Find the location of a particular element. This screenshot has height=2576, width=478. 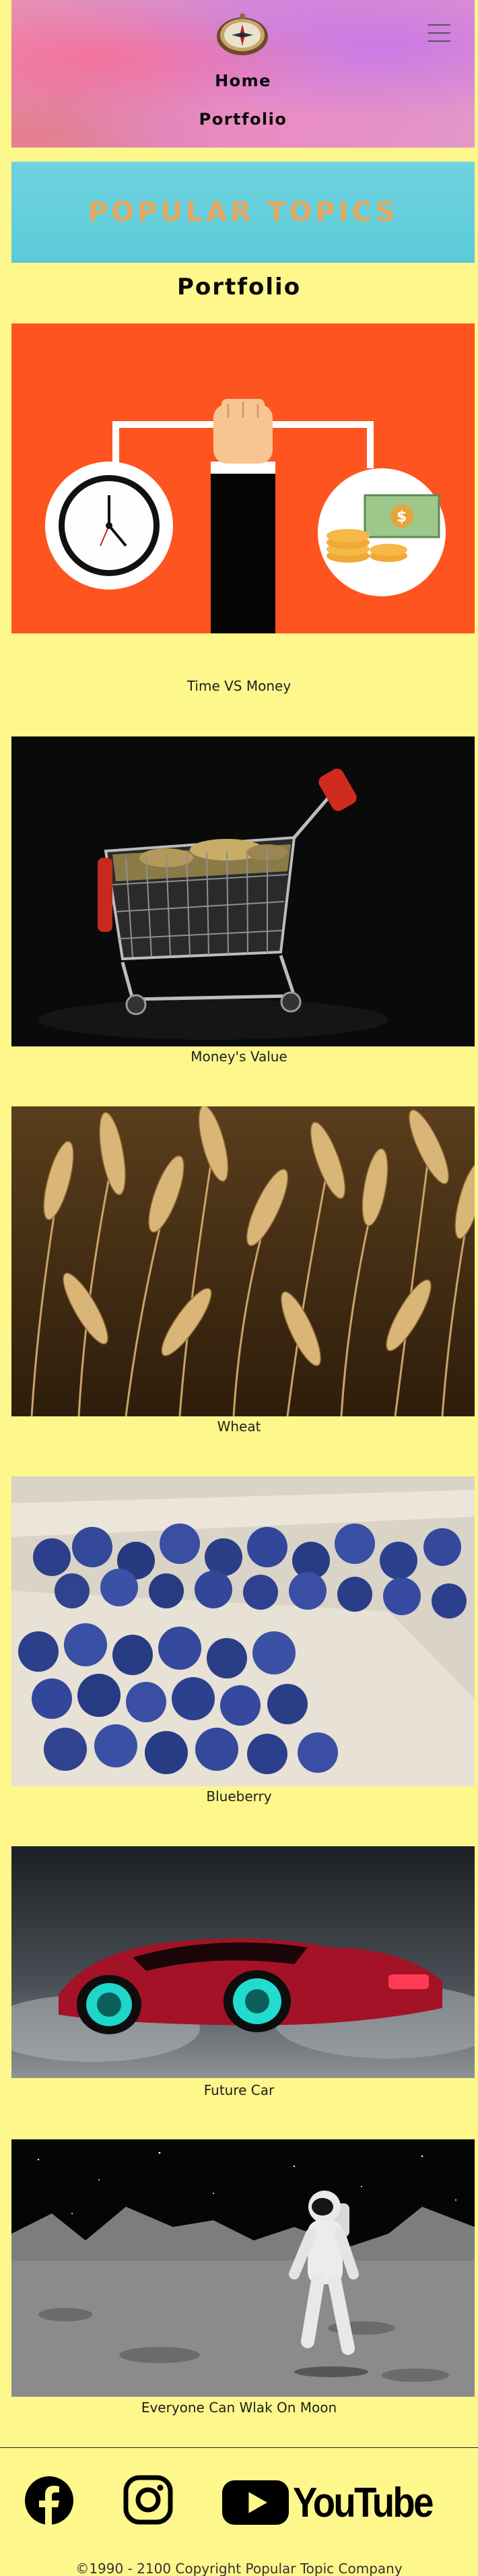

youtube-wordmark: YouTube is located at coordinates (363, 2502).